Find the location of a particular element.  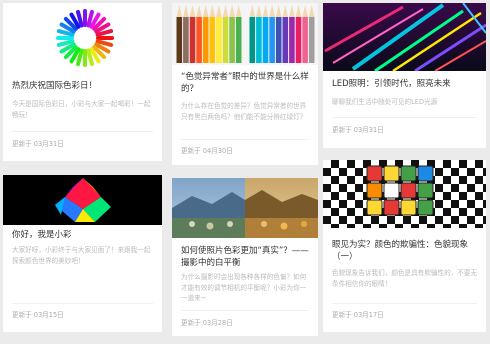

colored-pencils-icon is located at coordinates (245, 34).